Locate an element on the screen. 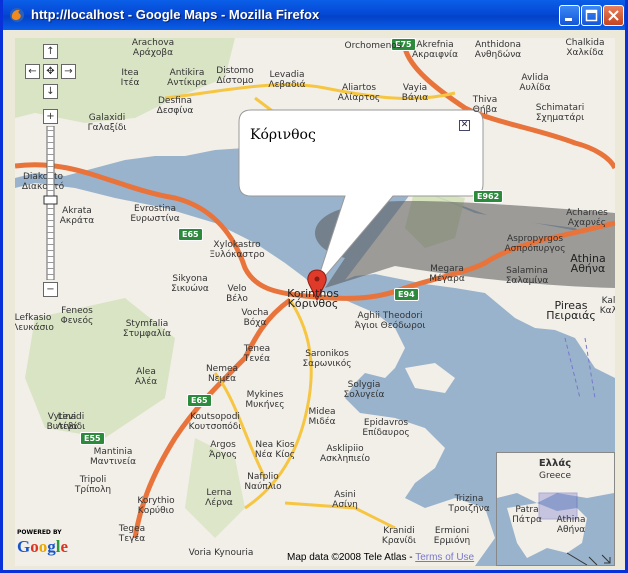 The width and height of the screenshot is (628, 573). overview-map: Ελλάς Greece Patra Πάτρα Athina Αθήνα is located at coordinates (555, 509).